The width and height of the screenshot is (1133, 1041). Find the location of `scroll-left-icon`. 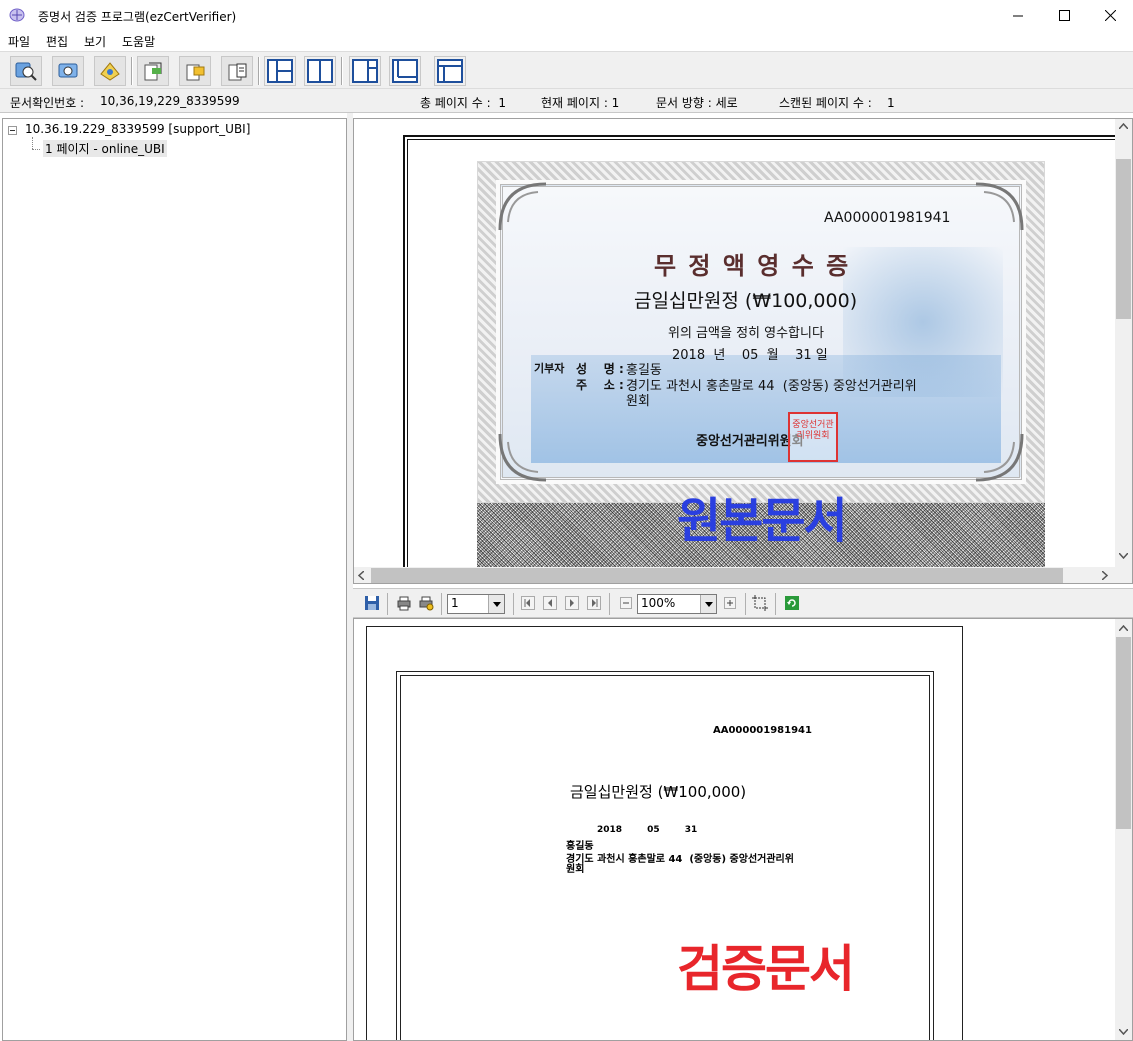

scroll-left-icon is located at coordinates (361, 575).